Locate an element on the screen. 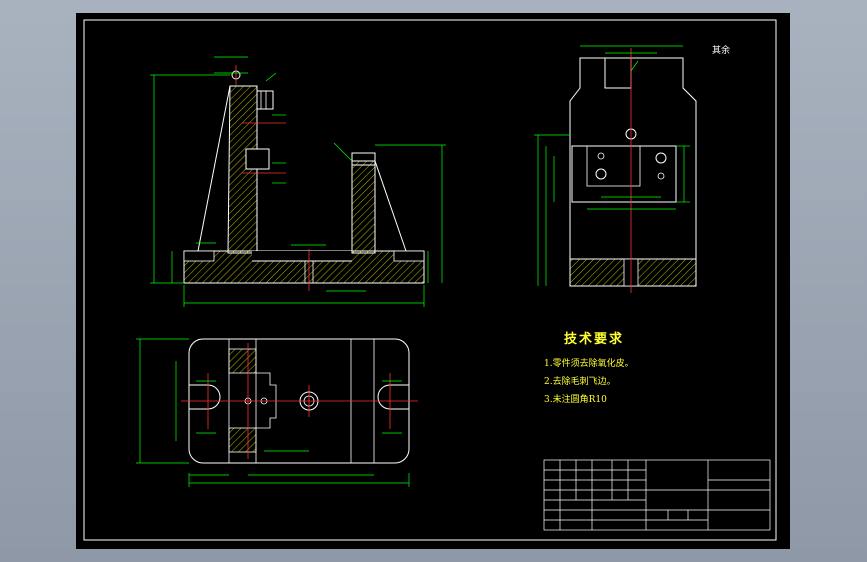  roughness-note: 其余 is located at coordinates (721, 51).